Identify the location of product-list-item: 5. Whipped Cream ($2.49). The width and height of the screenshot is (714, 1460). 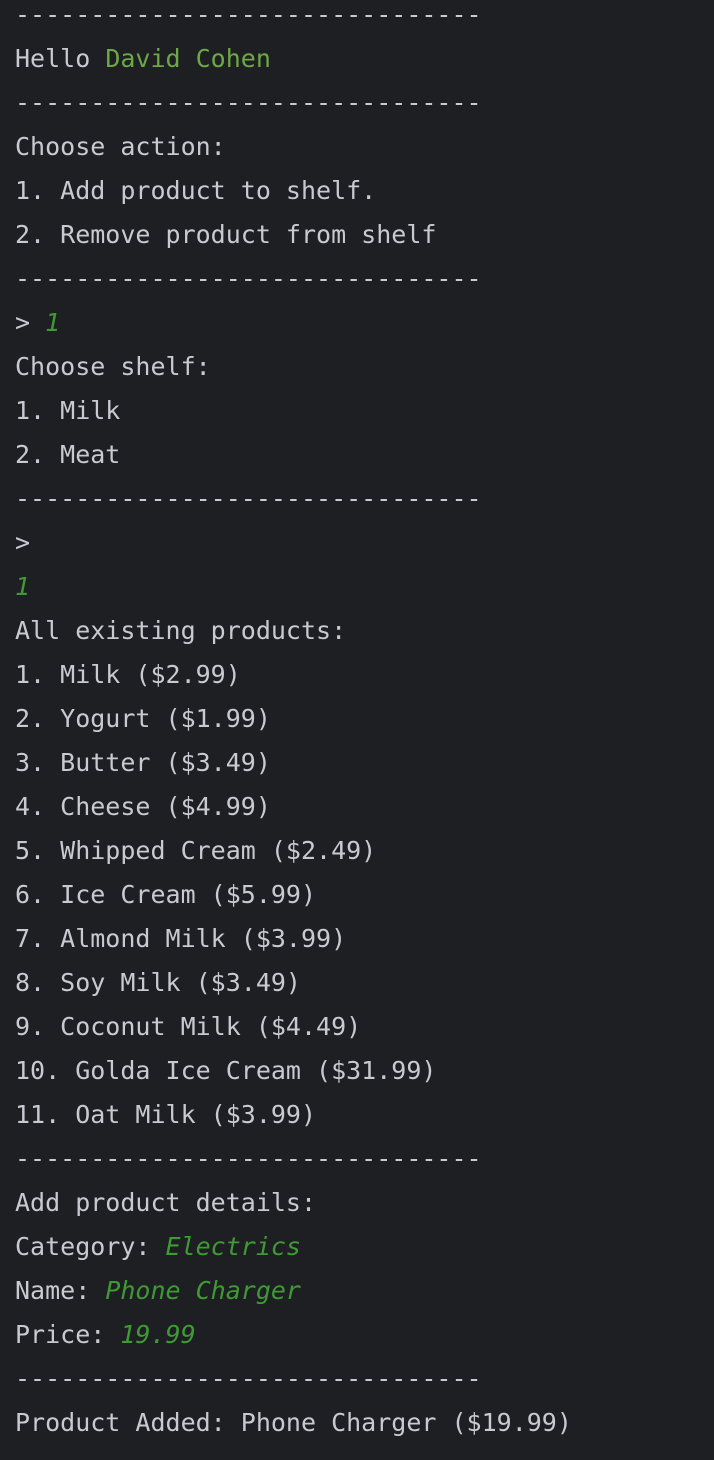
(196, 850).